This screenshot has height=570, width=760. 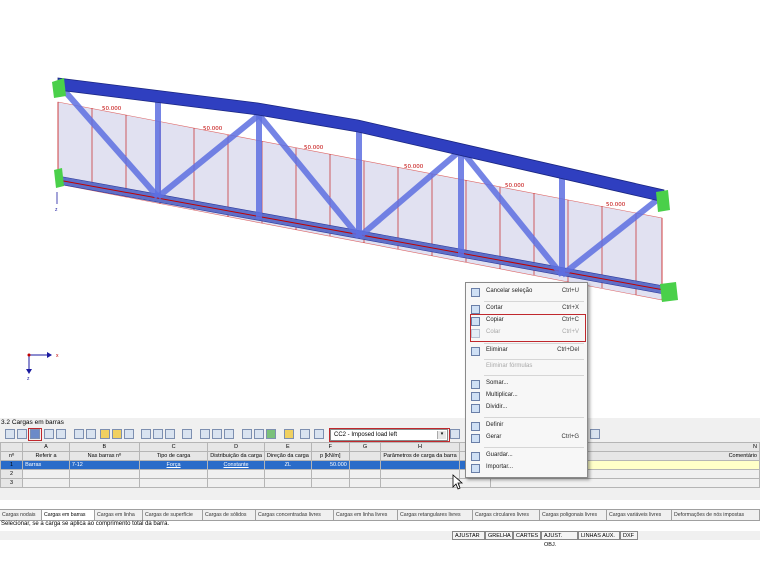 What do you see at coordinates (526, 351) in the screenshot?
I see `menu-item-delete: Eliminar Ctrl+Del` at bounding box center [526, 351].